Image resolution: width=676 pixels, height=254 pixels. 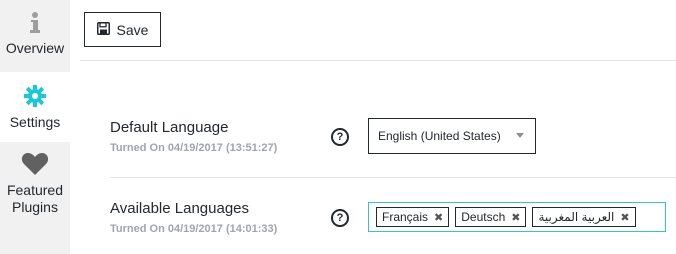 I want to click on sidebar: Overview Settings Featured Plugins, so click(x=35, y=127).